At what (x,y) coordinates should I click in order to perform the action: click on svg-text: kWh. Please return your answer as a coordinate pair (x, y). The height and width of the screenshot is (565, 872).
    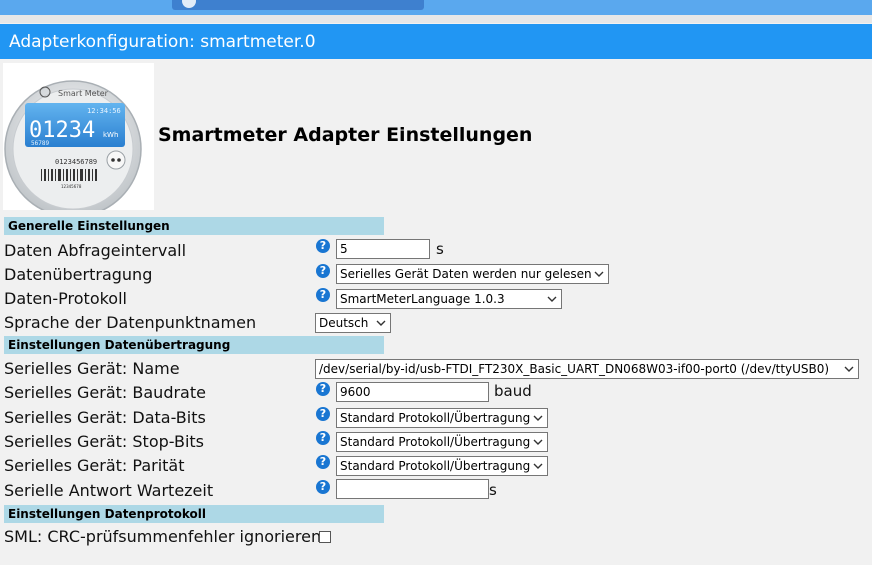
    Looking at the image, I should click on (110, 135).